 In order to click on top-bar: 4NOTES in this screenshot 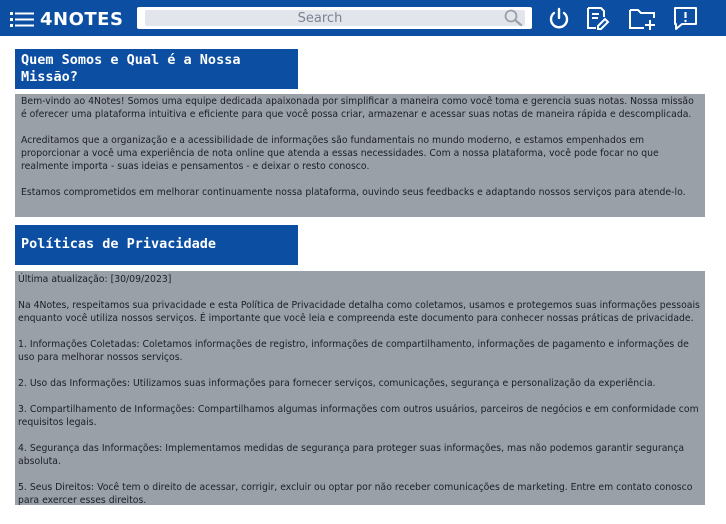, I will do `click(363, 18)`.